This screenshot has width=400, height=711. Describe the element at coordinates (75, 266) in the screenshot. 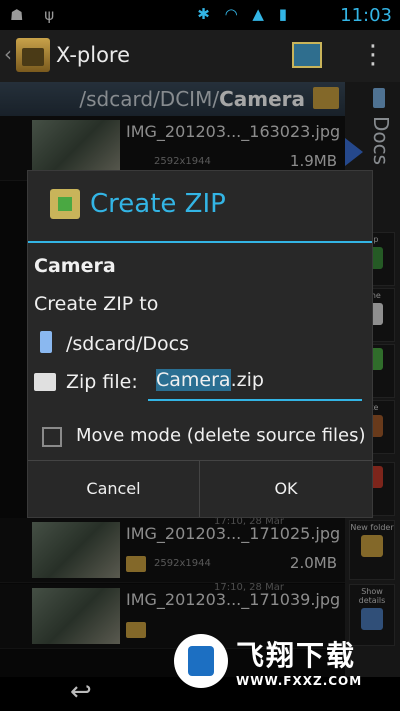

I see `source-folder-name: Camera` at that location.